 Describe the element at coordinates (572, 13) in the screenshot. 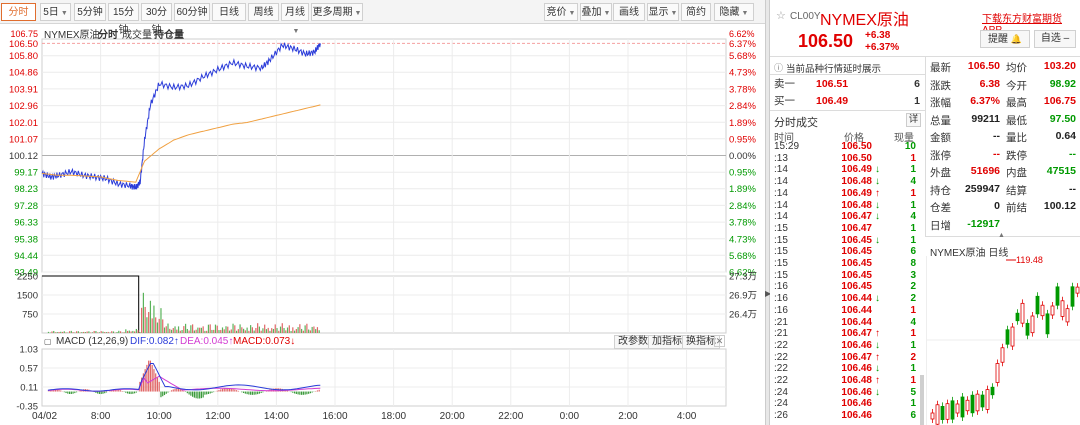

I see `caret-down-icon: ▼` at that location.